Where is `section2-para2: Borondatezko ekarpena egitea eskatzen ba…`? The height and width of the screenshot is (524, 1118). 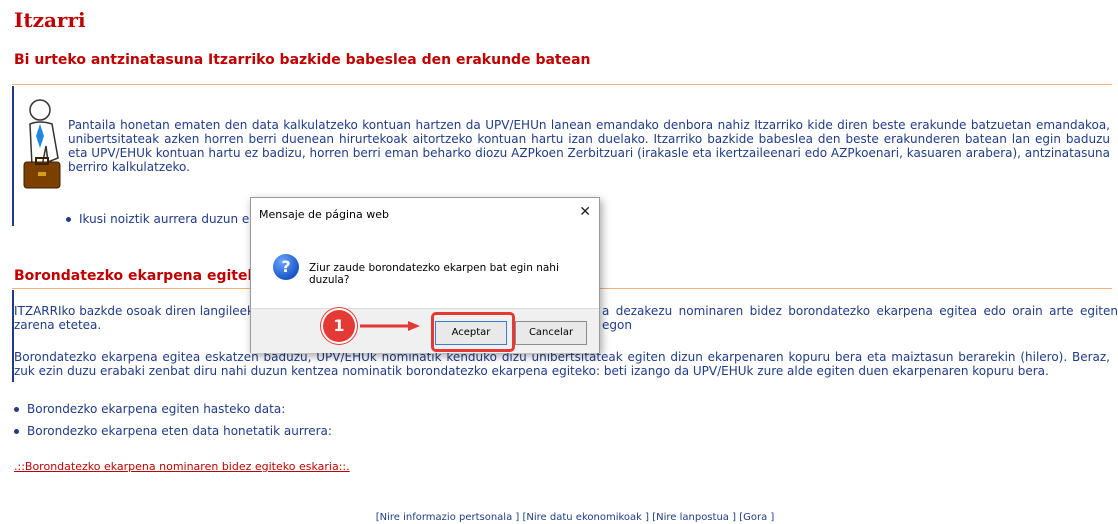 section2-para2: Borondatezko ekarpena egitea eskatzen ba… is located at coordinates (562, 364).